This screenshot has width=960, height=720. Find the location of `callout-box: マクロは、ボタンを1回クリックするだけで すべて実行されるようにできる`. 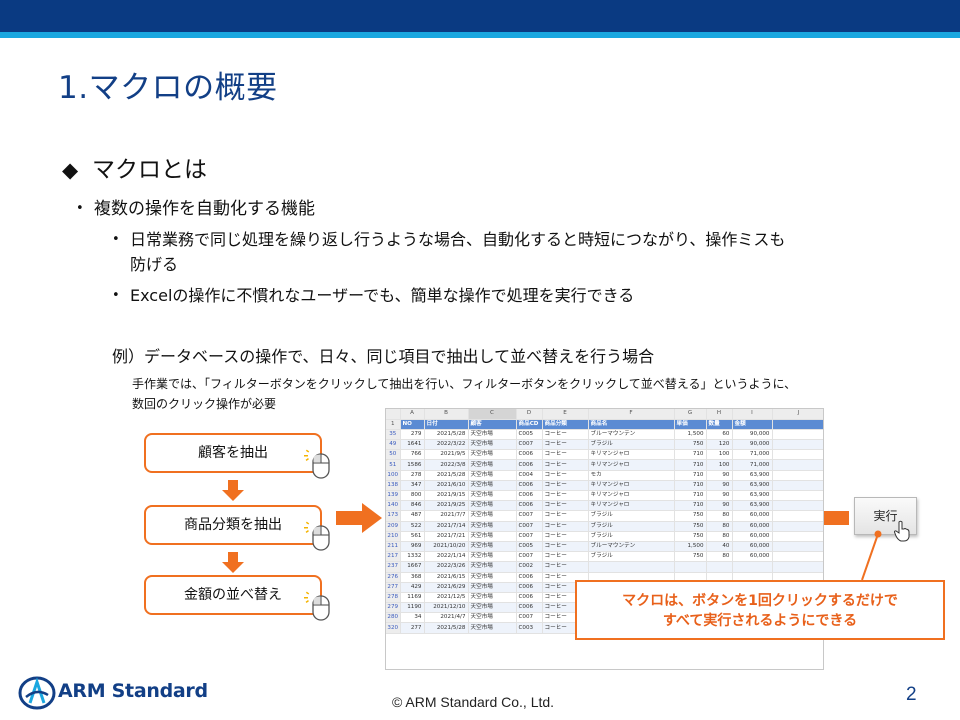

callout-box: マクロは、ボタンを1回クリックするだけで すべて実行されるようにできる is located at coordinates (760, 610).